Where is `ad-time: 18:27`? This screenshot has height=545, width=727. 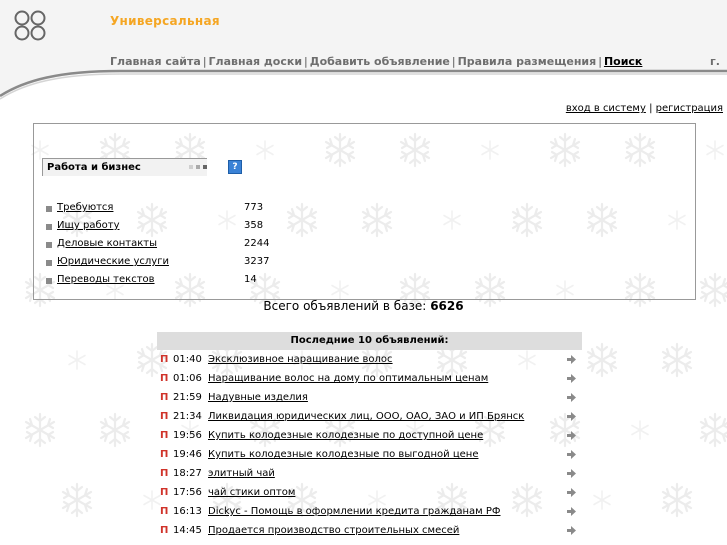 ad-time: 18:27 is located at coordinates (187, 473).